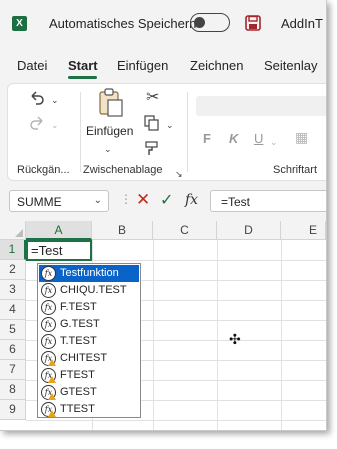  Describe the element at coordinates (268, 201) in the screenshot. I see `formula-input: =Test` at that location.